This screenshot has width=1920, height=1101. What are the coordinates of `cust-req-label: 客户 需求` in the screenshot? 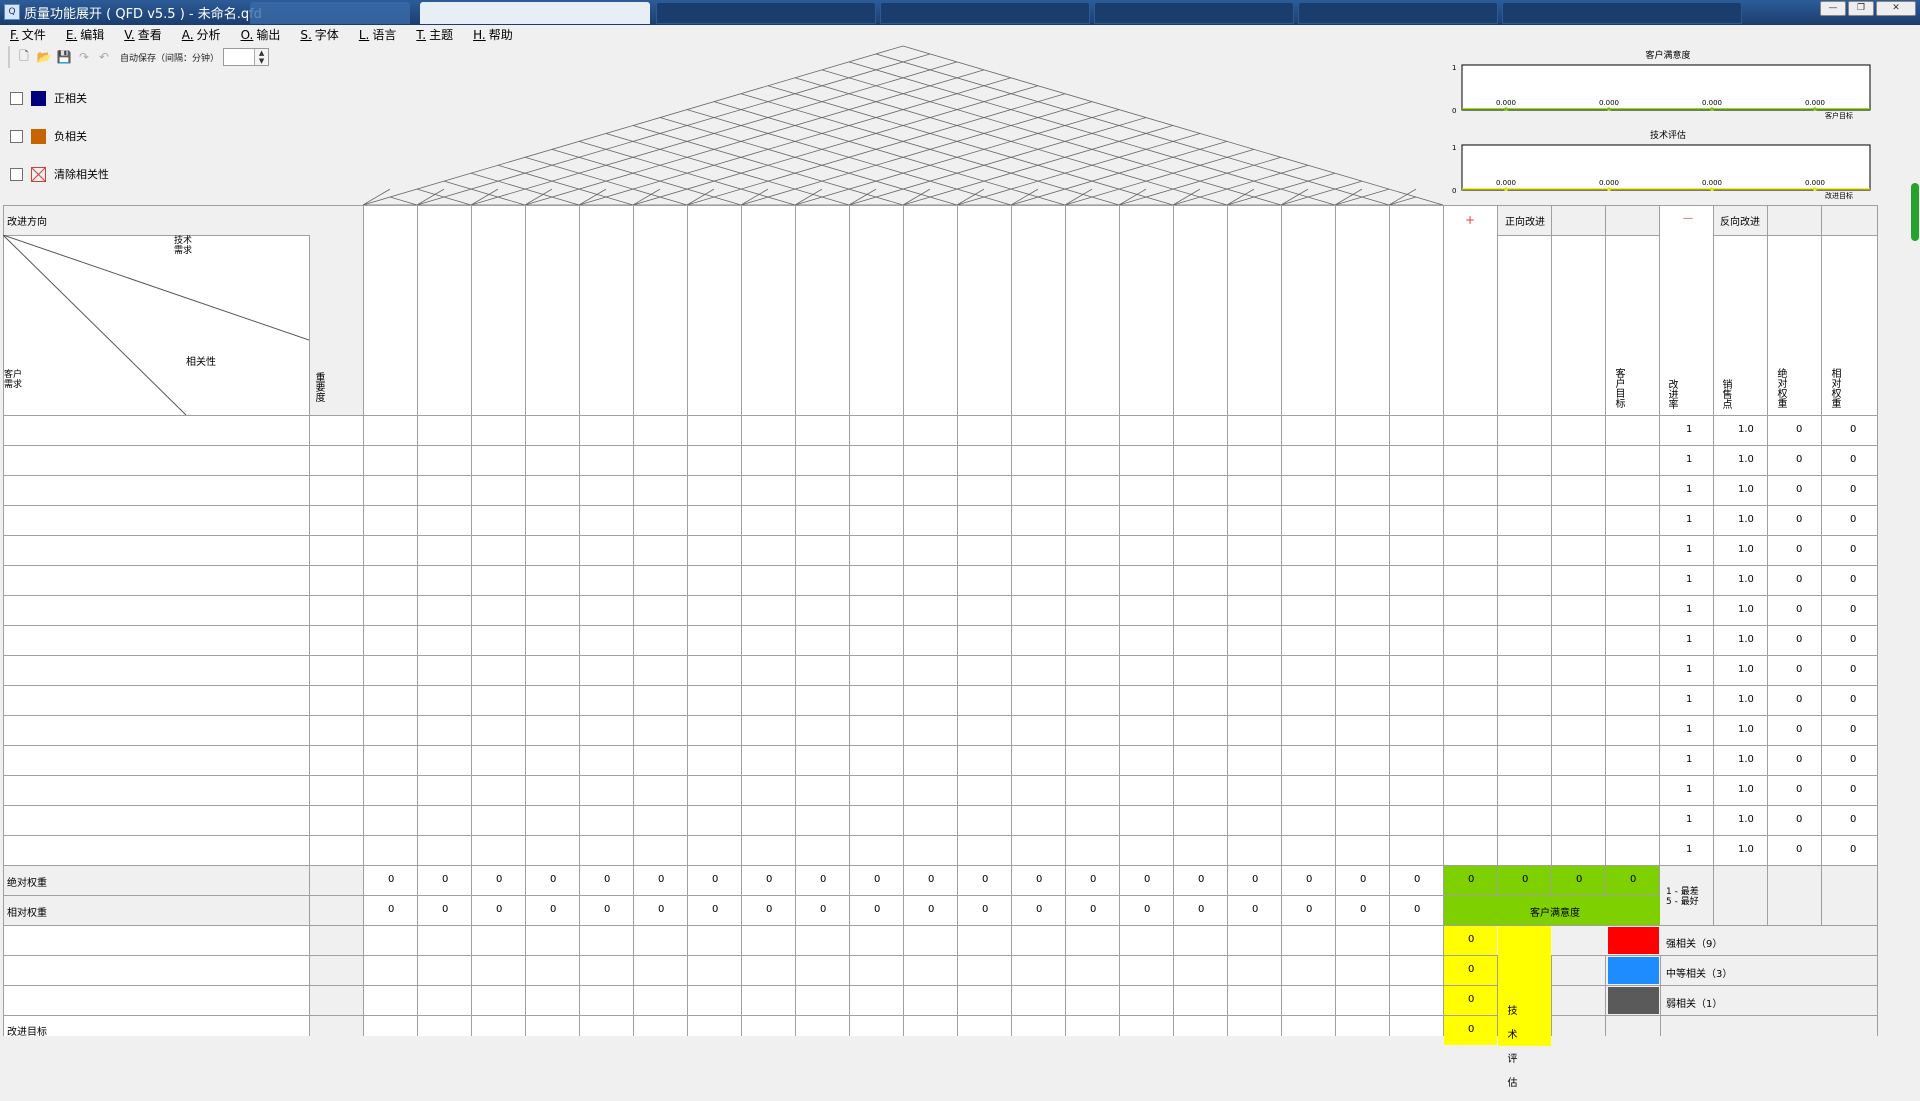 It's located at (13, 380).